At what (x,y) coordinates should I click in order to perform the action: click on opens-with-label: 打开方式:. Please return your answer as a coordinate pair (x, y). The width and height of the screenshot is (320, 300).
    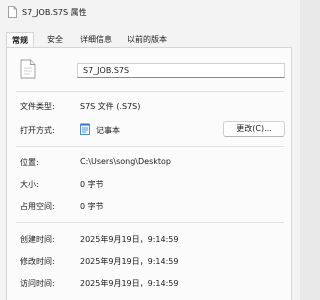
    Looking at the image, I should click on (37, 130).